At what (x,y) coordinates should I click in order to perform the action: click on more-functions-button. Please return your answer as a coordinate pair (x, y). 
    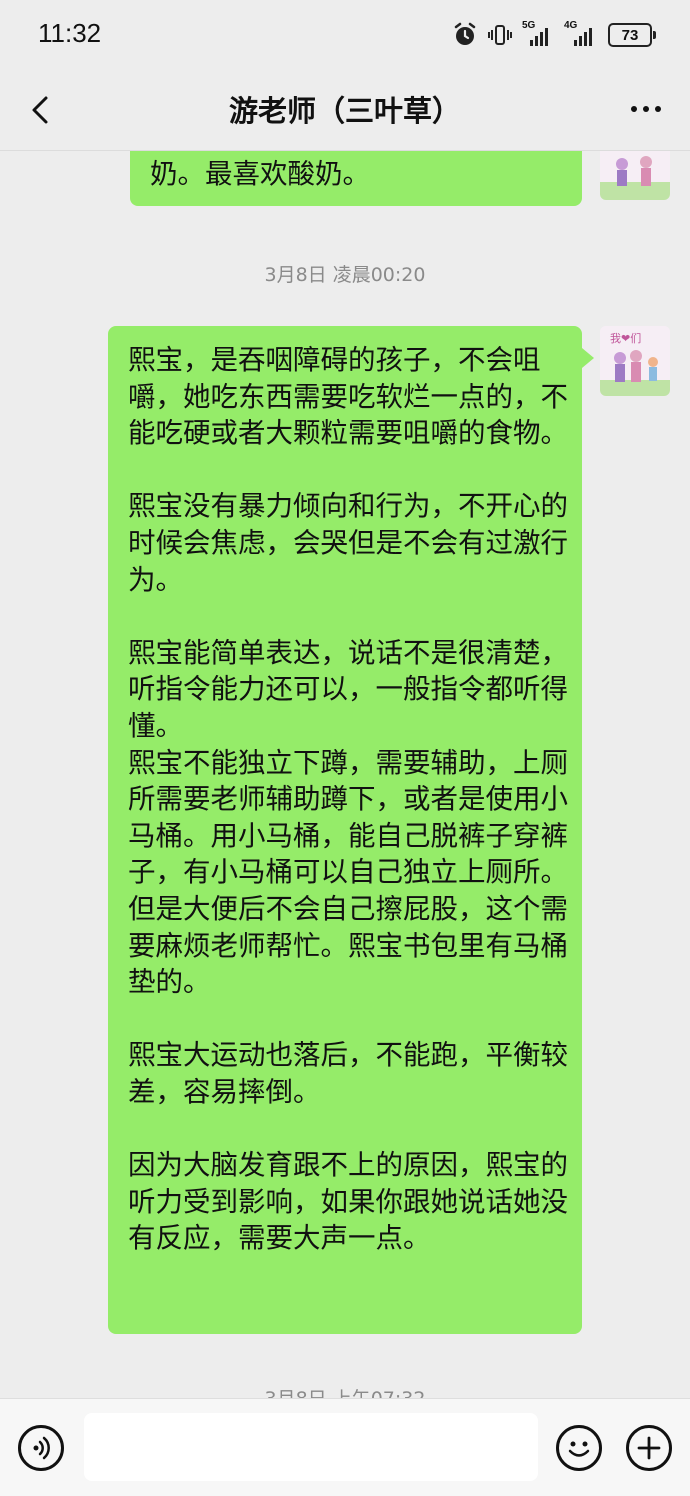
    Looking at the image, I should click on (649, 1448).